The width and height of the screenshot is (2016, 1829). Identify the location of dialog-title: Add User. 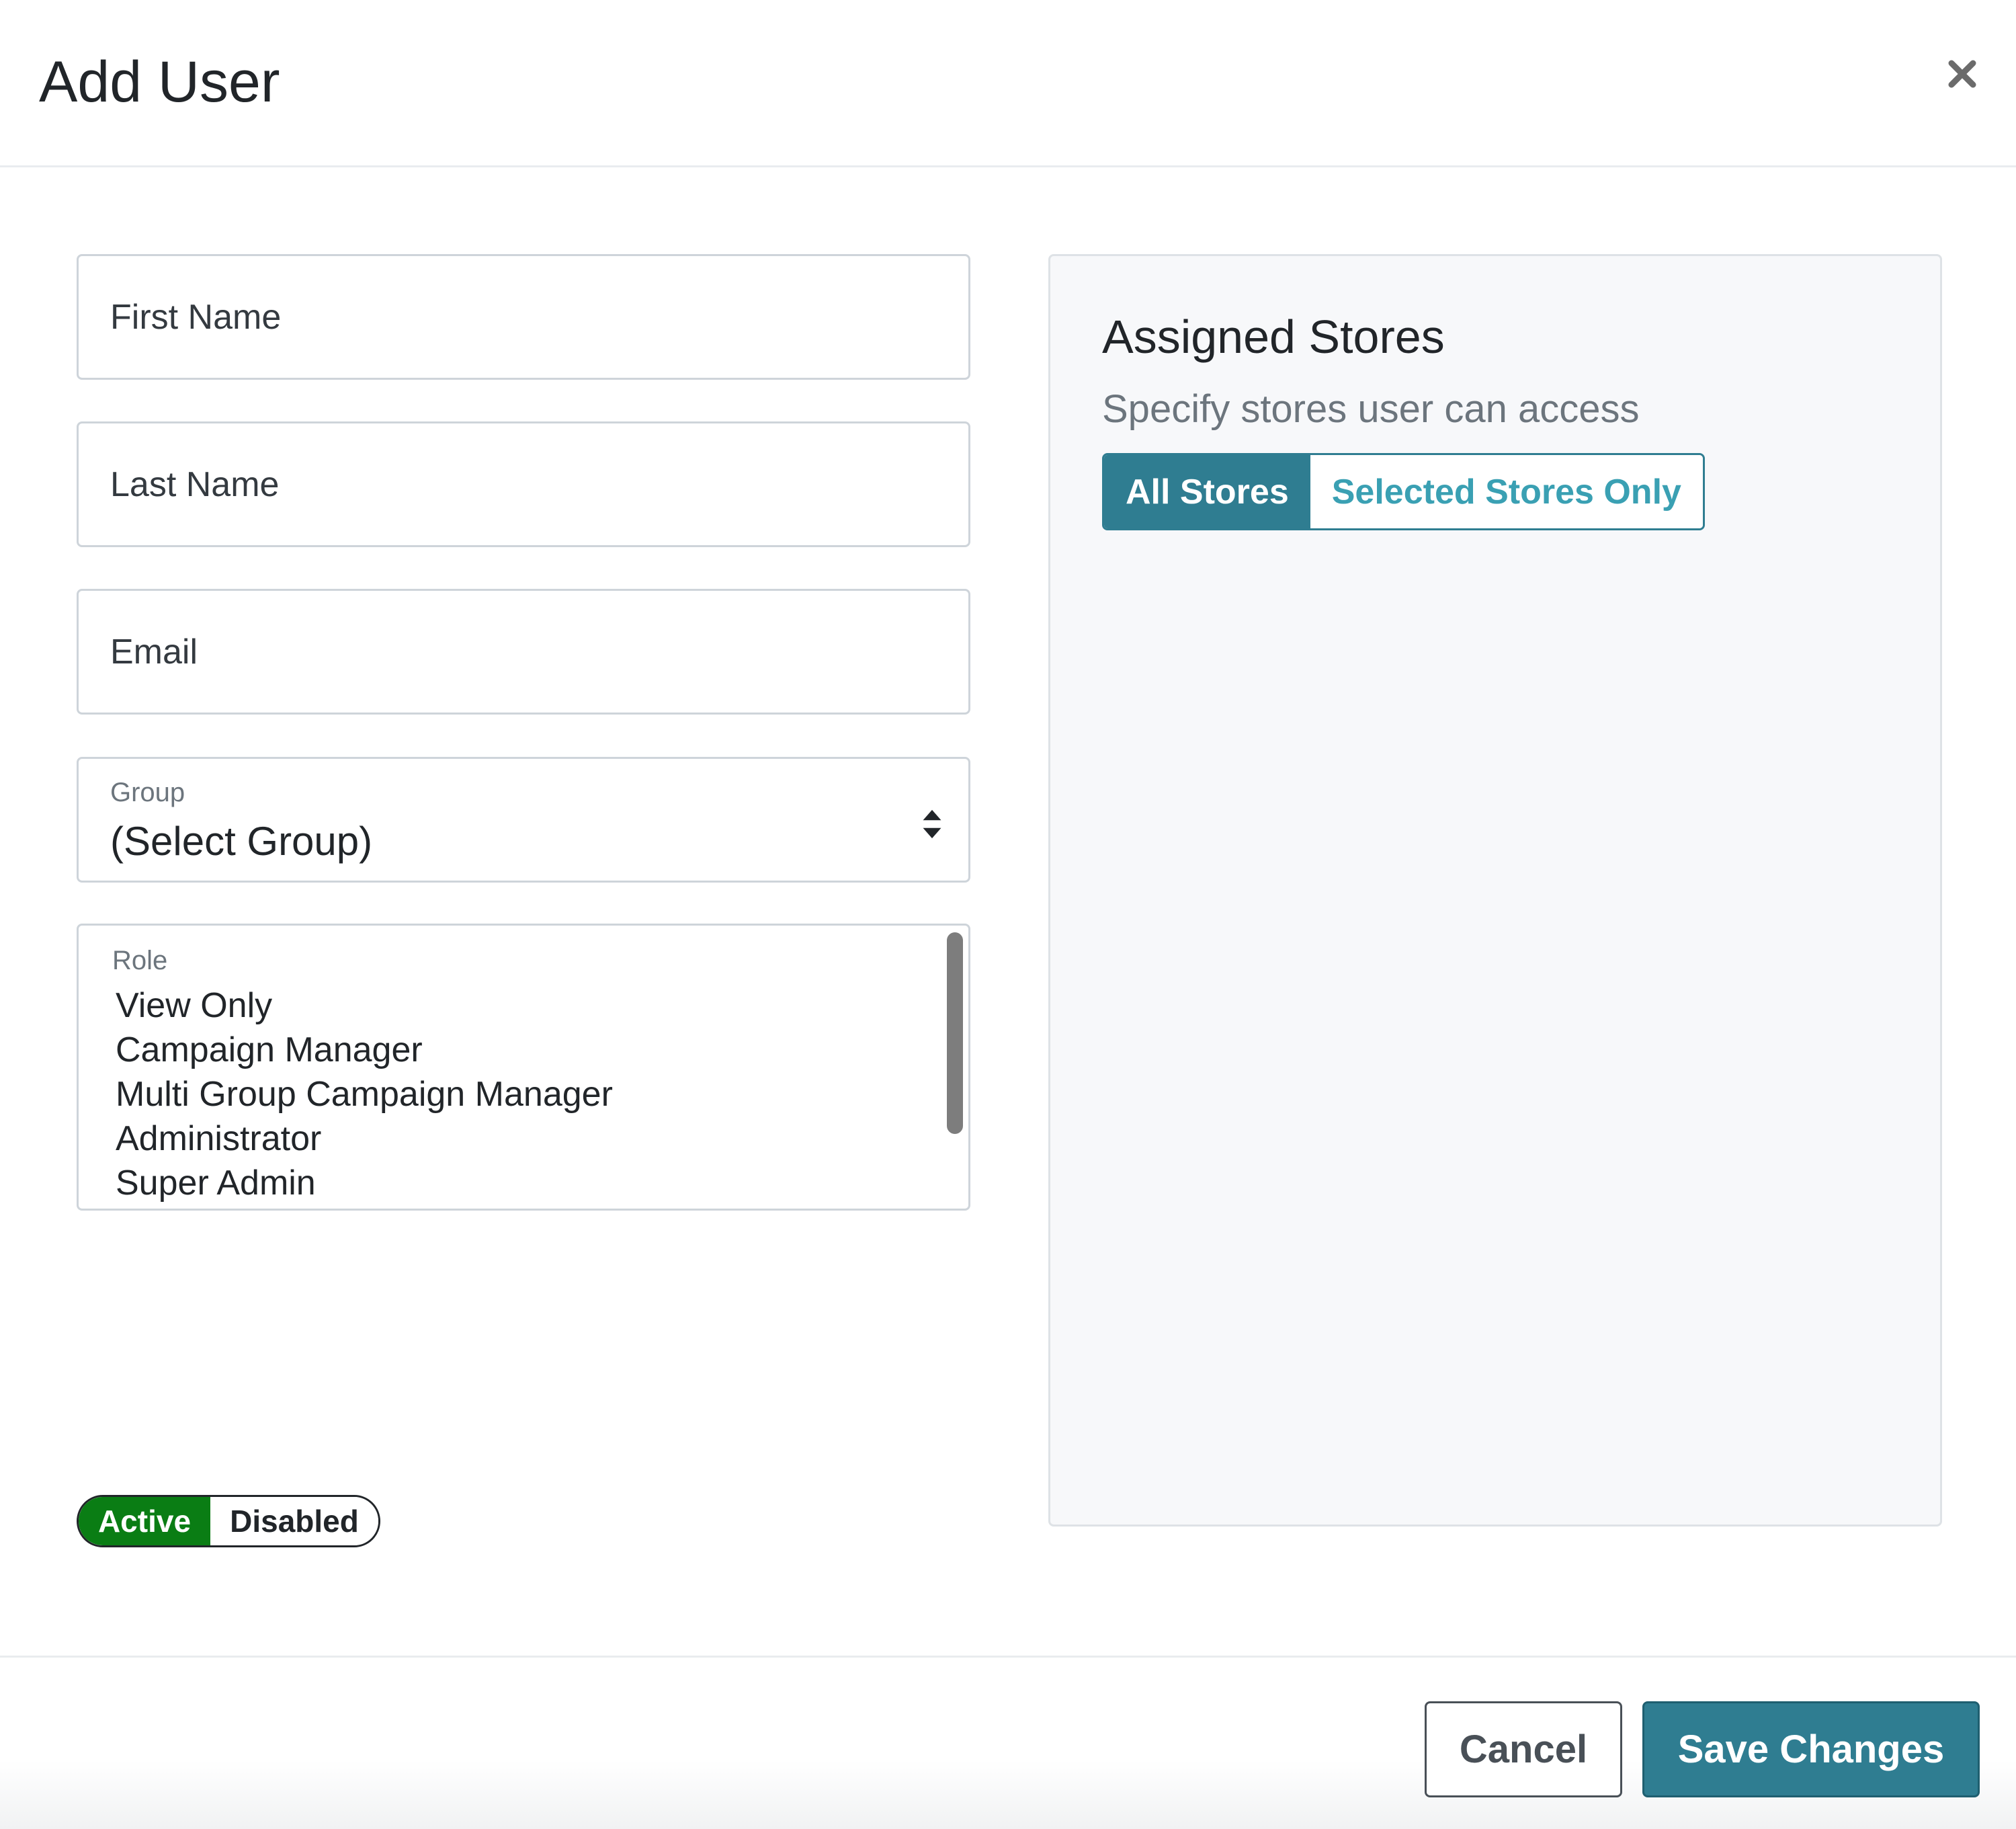
(159, 82).